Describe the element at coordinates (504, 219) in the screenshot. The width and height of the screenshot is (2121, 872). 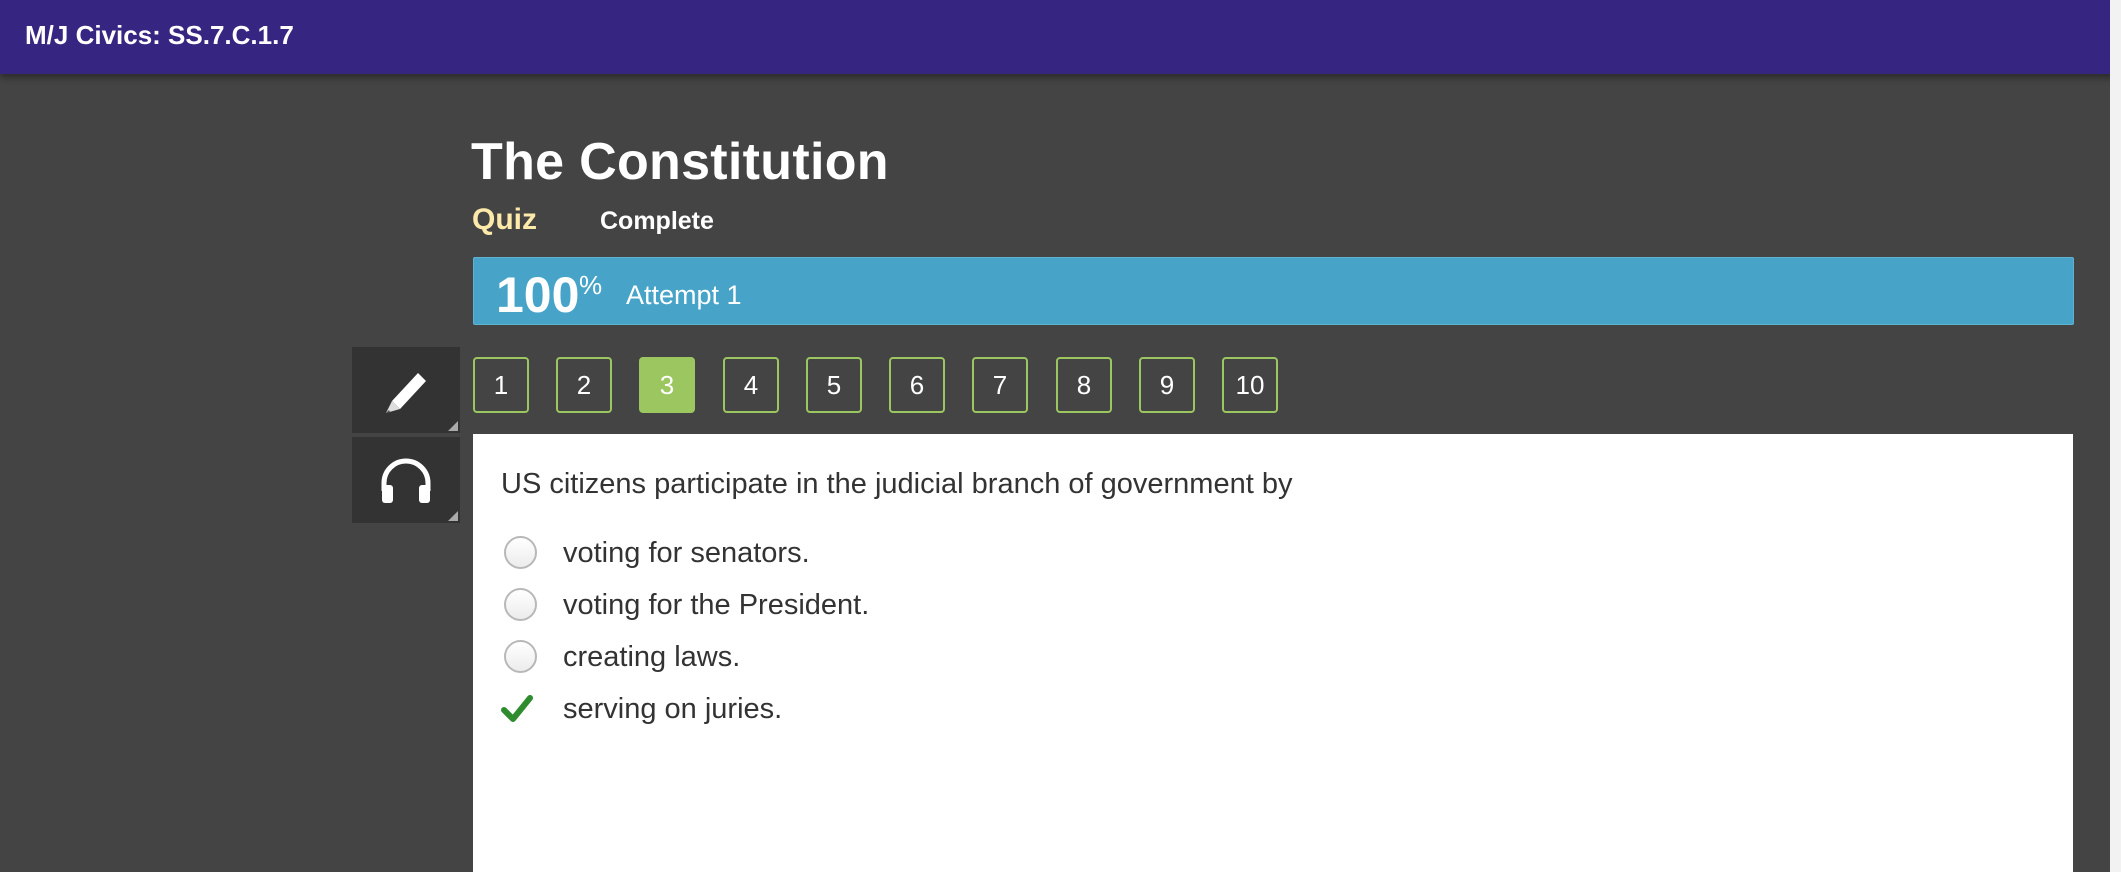
I see `activity-type-label: Quiz` at that location.